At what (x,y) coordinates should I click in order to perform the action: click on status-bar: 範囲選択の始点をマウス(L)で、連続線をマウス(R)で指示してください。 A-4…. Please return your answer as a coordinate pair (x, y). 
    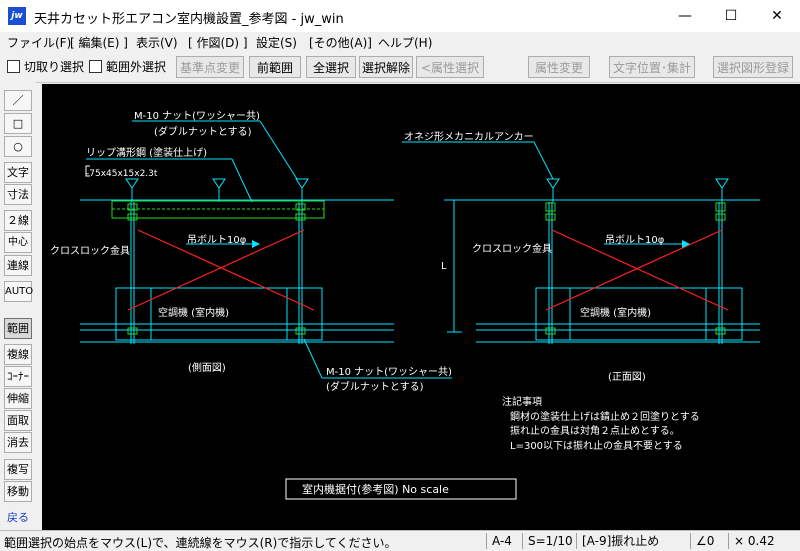
    Looking at the image, I should click on (400, 540).